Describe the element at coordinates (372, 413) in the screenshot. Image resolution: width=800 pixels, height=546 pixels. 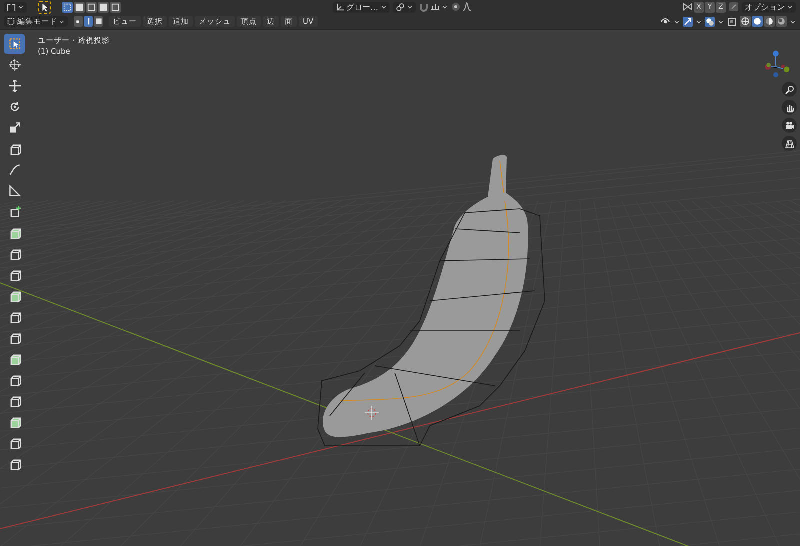
I see `3d-cursor-icon` at that location.